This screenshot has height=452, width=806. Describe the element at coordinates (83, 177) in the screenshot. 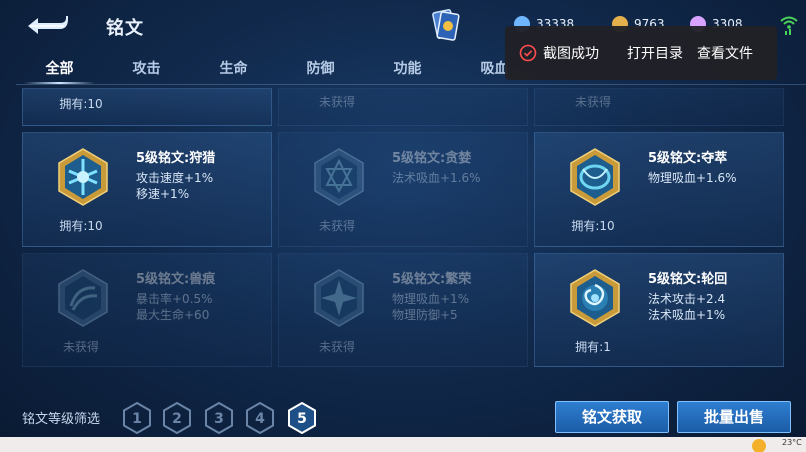

I see `inscription-hunt-icon` at that location.